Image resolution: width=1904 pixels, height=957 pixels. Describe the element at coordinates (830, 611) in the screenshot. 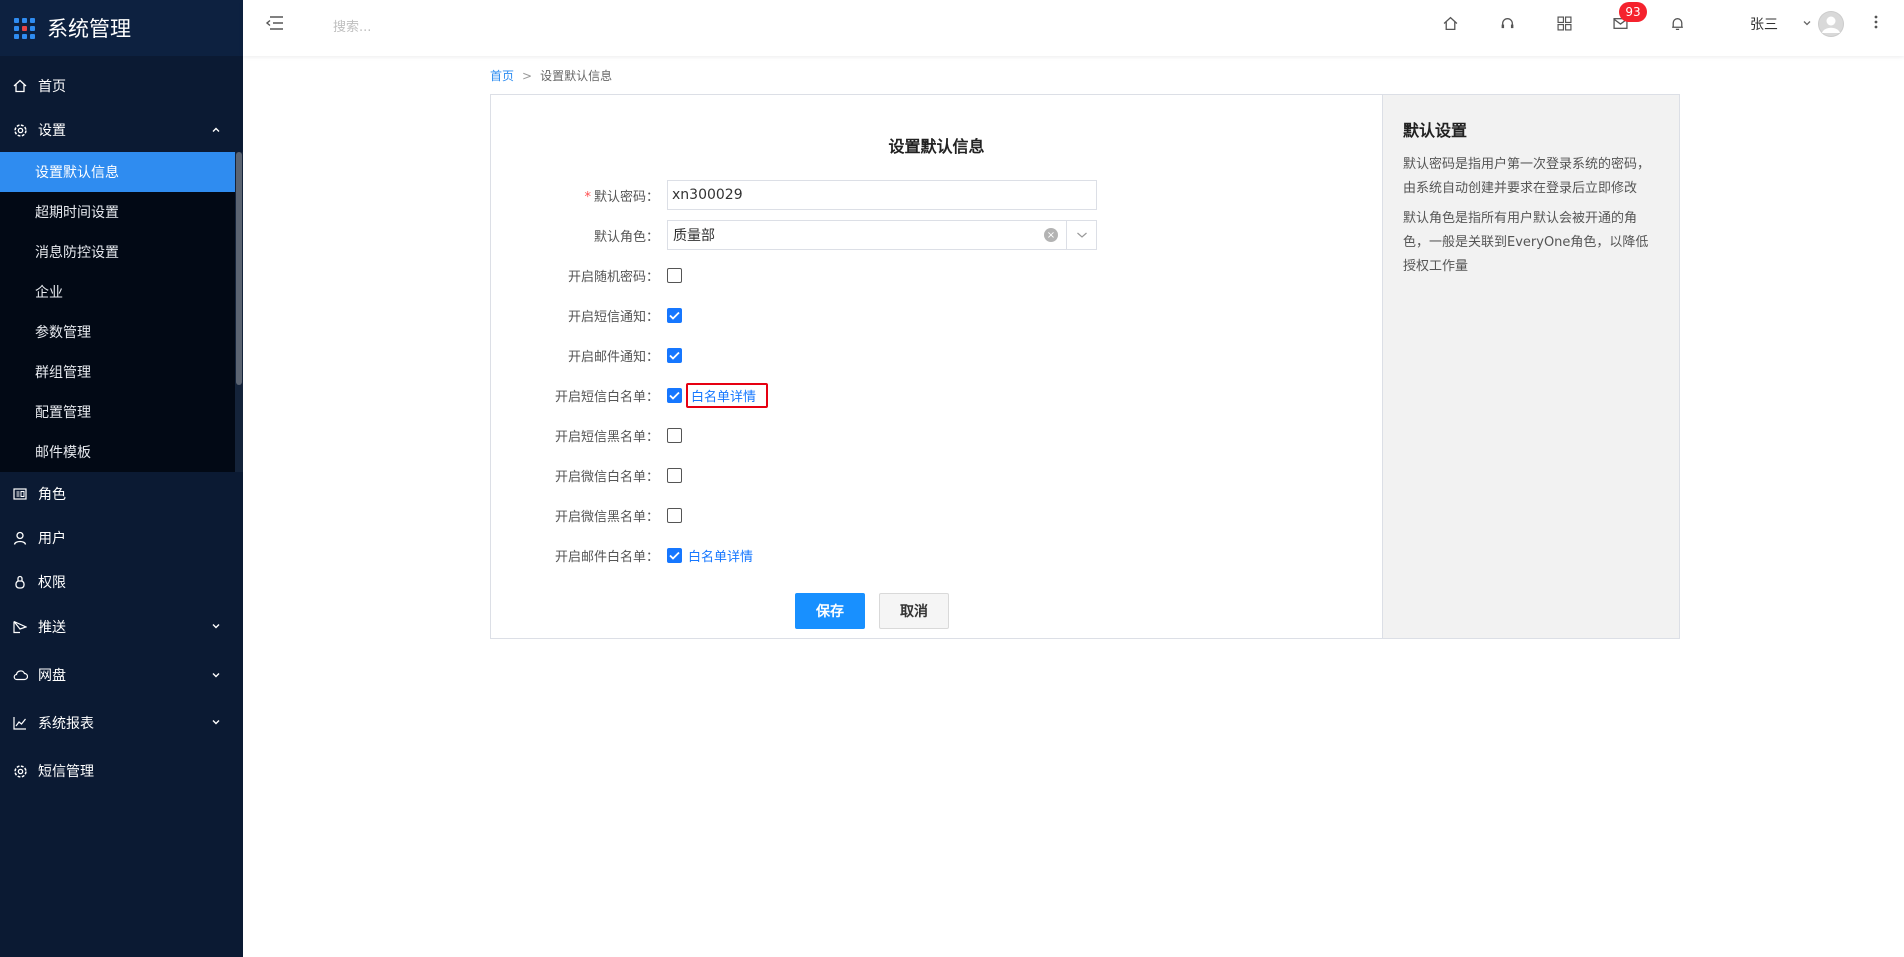

I see `save-button: 保存` at that location.